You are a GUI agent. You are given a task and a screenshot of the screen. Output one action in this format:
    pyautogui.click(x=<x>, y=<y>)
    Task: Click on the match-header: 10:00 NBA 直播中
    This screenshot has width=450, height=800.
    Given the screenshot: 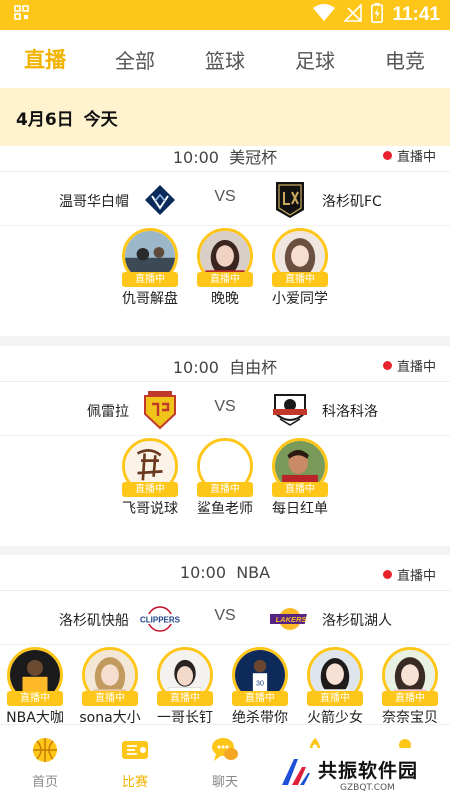 What is the action you would take?
    pyautogui.click(x=225, y=573)
    